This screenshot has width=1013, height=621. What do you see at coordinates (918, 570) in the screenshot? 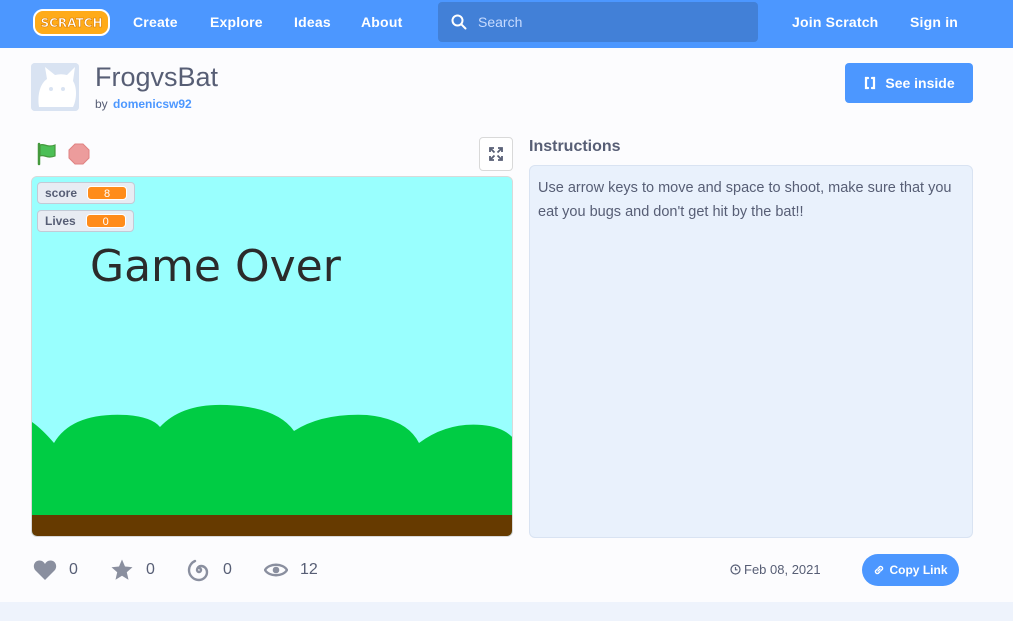
I see `copy-link-label: Copy Link` at bounding box center [918, 570].